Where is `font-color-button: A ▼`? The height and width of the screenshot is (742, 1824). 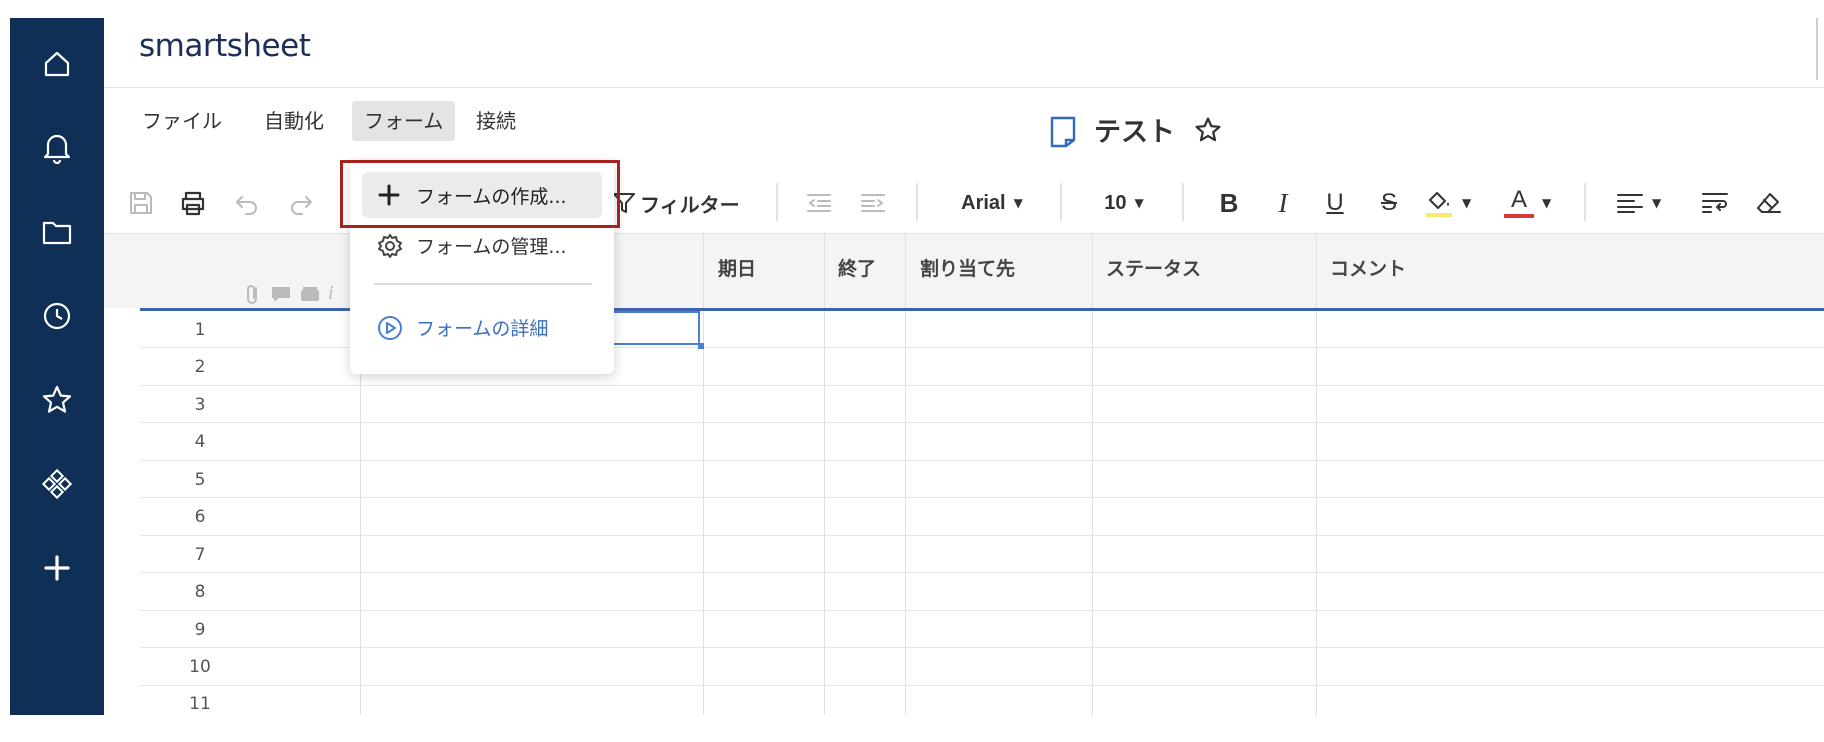 font-color-button: A ▼ is located at coordinates (1534, 203).